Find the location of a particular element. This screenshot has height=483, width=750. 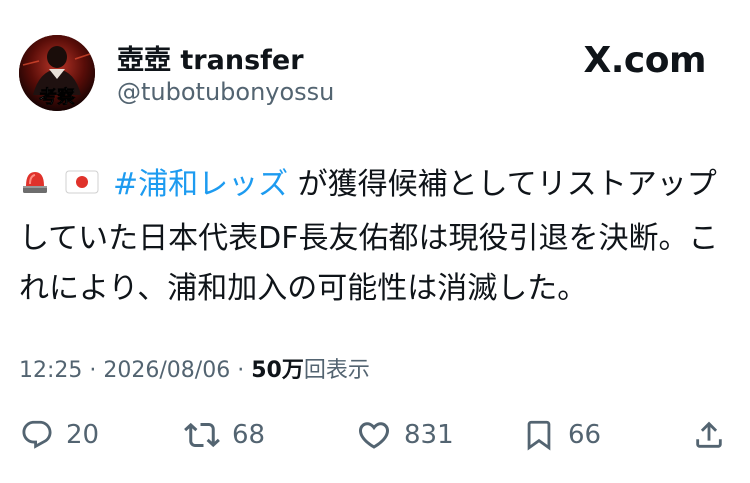

repost-count: 68 is located at coordinates (249, 435).